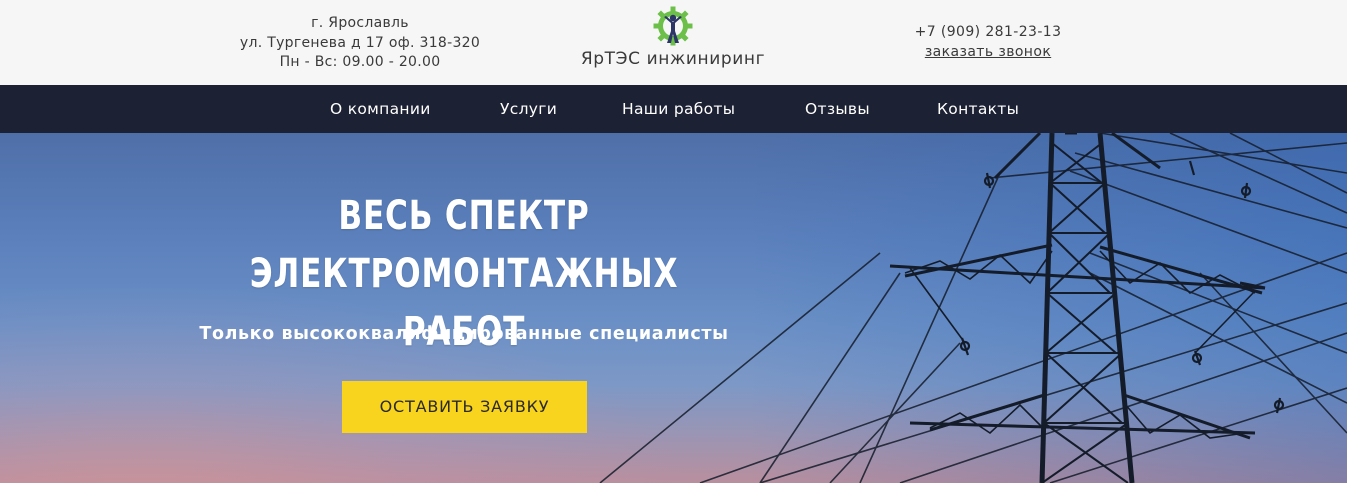 The image size is (1347, 483). I want to click on phone-number: +7 (909) 281-23-13, so click(988, 33).